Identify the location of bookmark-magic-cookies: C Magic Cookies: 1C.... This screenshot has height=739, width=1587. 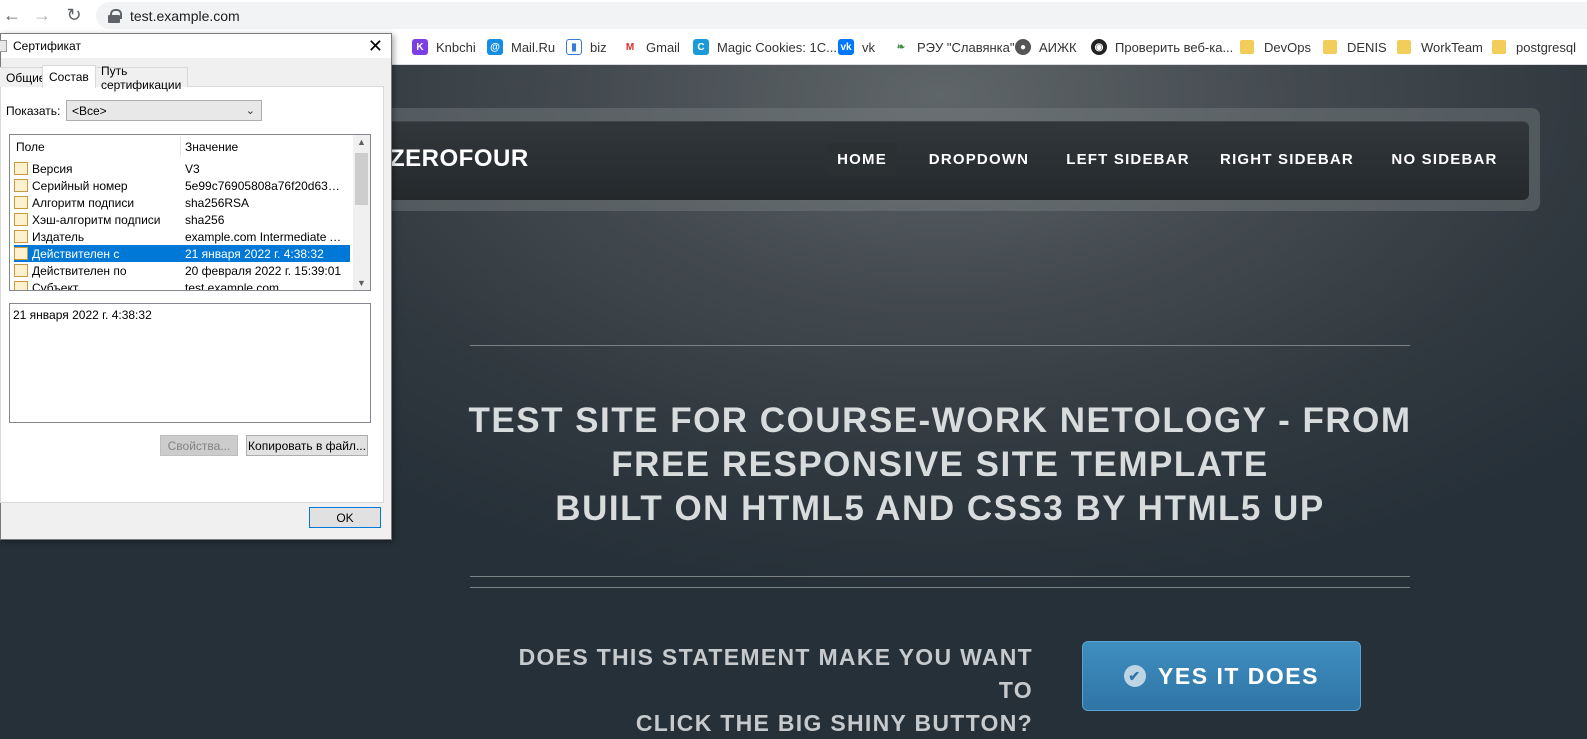
(765, 47).